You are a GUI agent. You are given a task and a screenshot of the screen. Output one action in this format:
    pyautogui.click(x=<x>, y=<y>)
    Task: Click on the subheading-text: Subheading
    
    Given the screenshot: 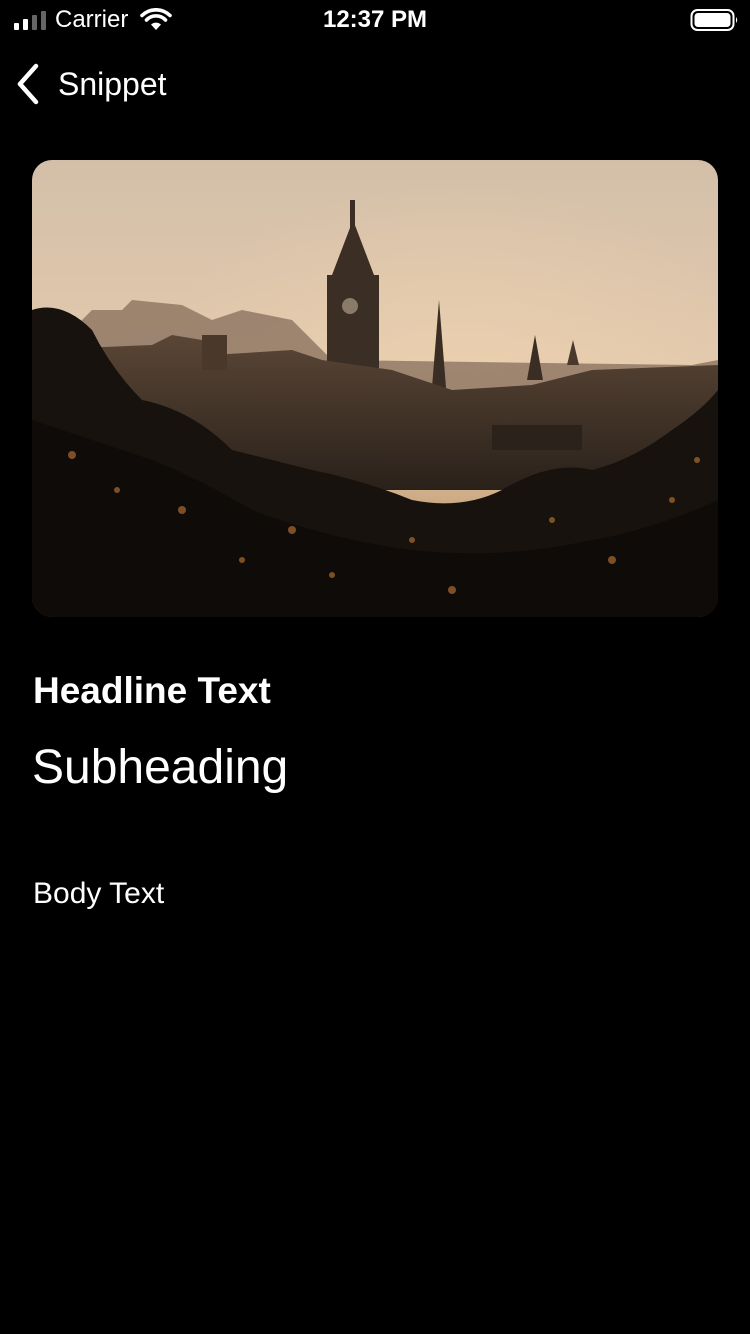 What is the action you would take?
    pyautogui.click(x=160, y=767)
    